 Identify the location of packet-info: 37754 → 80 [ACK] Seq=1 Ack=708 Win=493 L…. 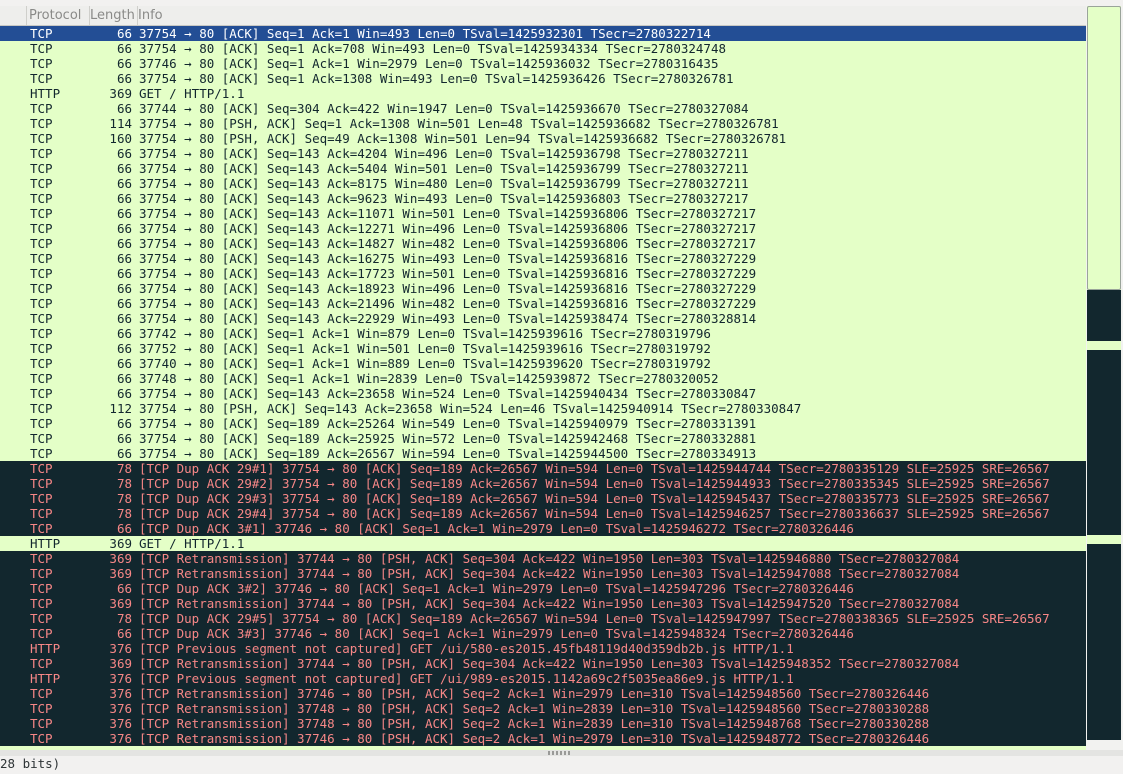
(432, 48).